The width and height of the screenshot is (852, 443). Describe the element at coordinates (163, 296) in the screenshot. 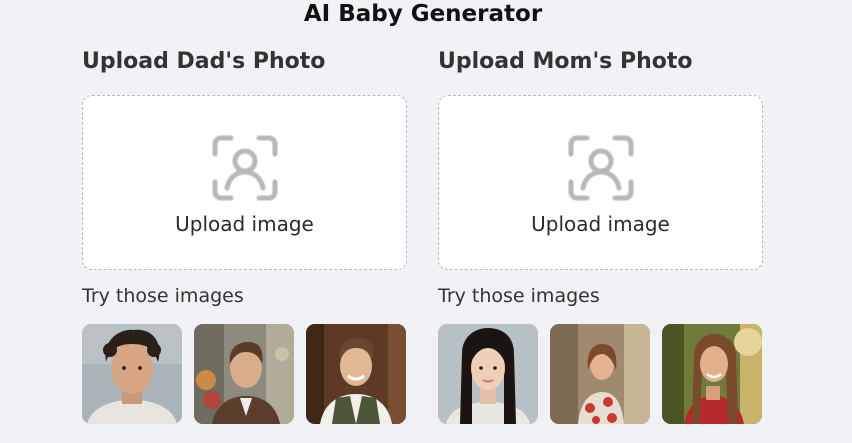

I see `dad-try-label: Try those images` at that location.